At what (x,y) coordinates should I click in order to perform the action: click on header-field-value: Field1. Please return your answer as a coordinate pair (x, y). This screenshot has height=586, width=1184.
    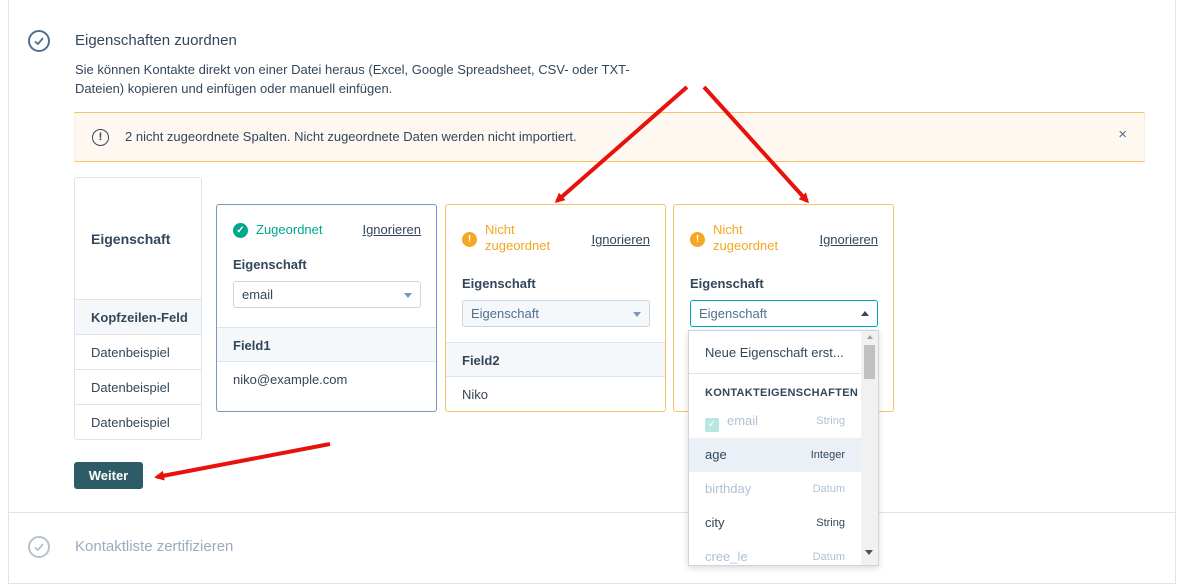
    Looking at the image, I should click on (326, 344).